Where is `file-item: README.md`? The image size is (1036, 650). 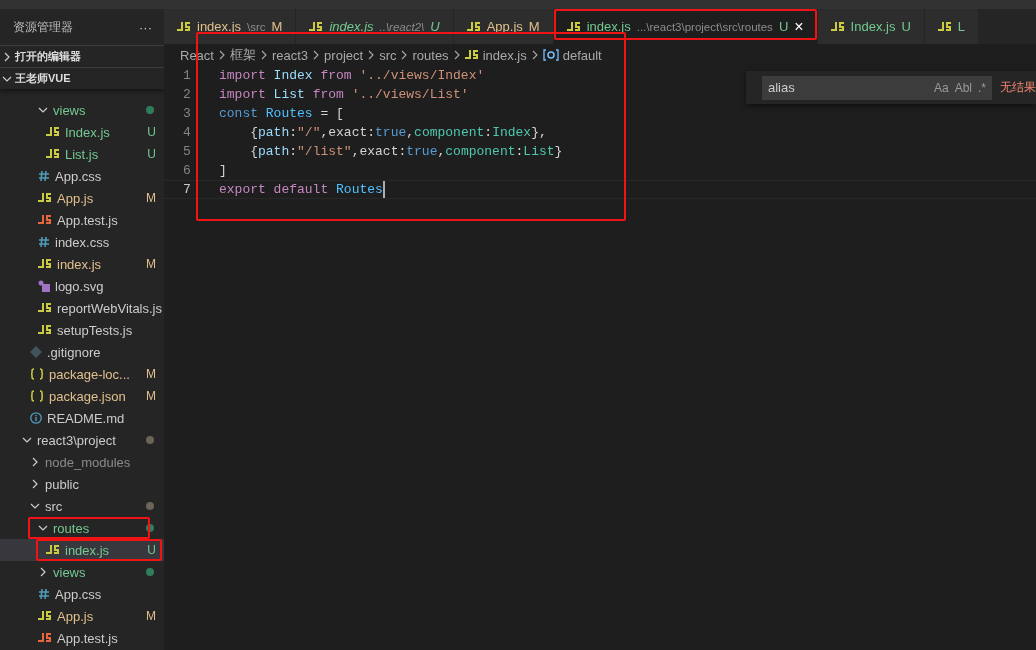
file-item: README.md is located at coordinates (82, 418).